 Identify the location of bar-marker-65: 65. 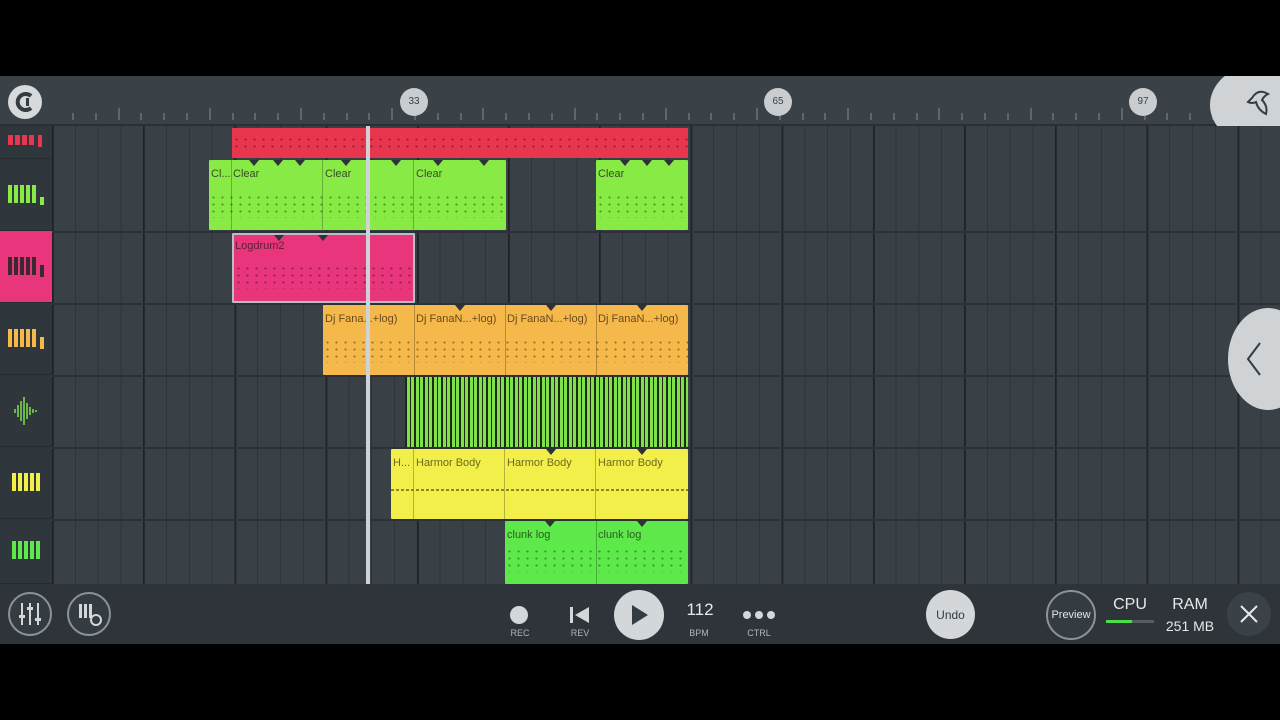
(778, 102).